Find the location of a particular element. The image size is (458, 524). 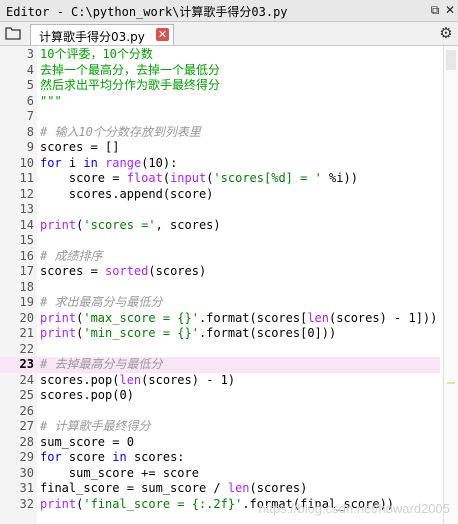

code-text: sum_score += score is located at coordinates (119, 474).